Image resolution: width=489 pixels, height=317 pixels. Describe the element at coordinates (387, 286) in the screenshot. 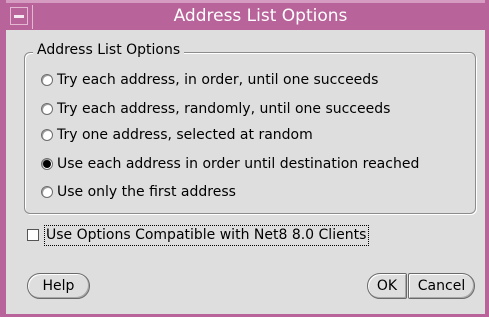

I see `ok-button: OK` at that location.